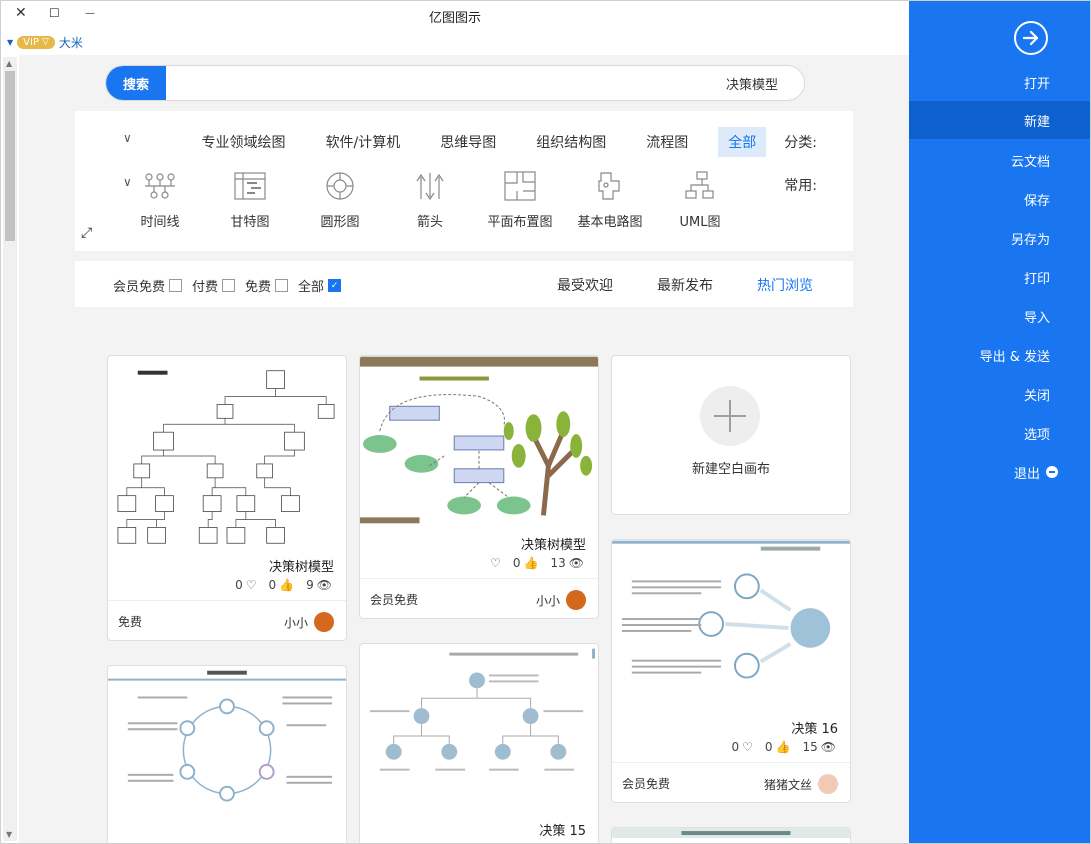  I want to click on plus-icon, so click(730, 416).